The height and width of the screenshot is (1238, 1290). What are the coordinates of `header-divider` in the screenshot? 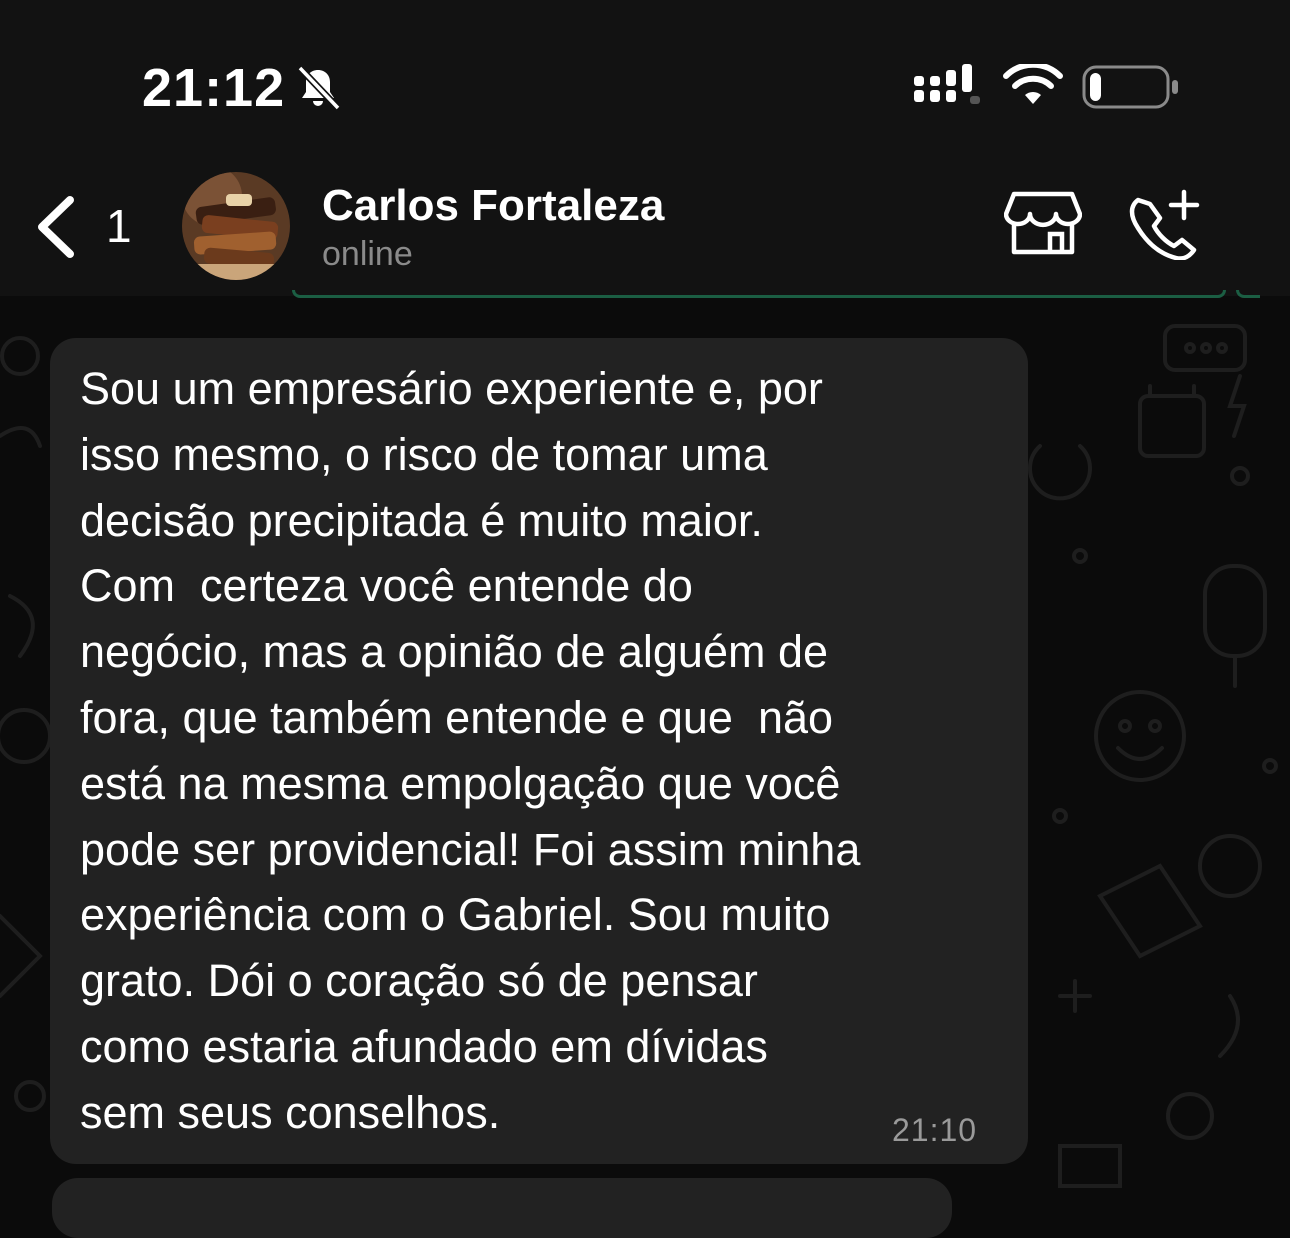 It's located at (759, 294).